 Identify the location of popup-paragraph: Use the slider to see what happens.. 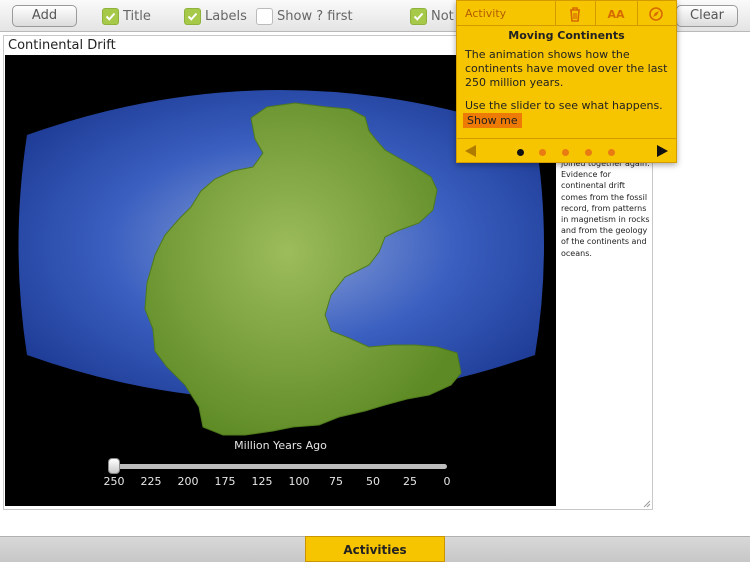
(564, 105).